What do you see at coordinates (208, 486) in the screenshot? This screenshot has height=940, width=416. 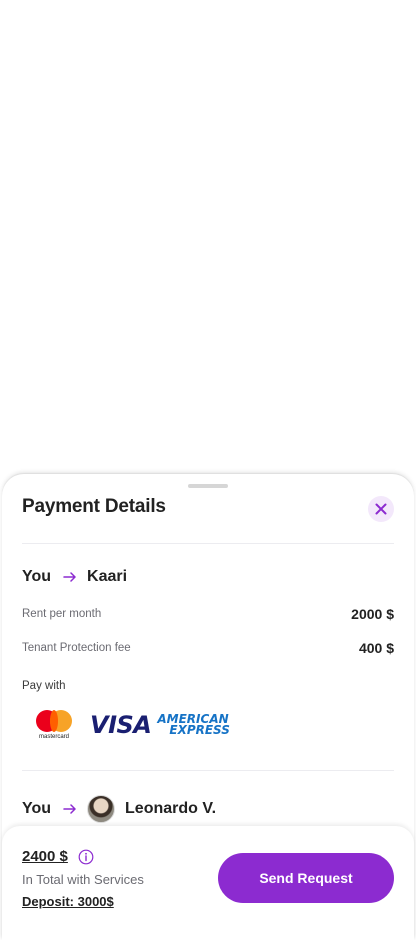 I see `drag-handle` at bounding box center [208, 486].